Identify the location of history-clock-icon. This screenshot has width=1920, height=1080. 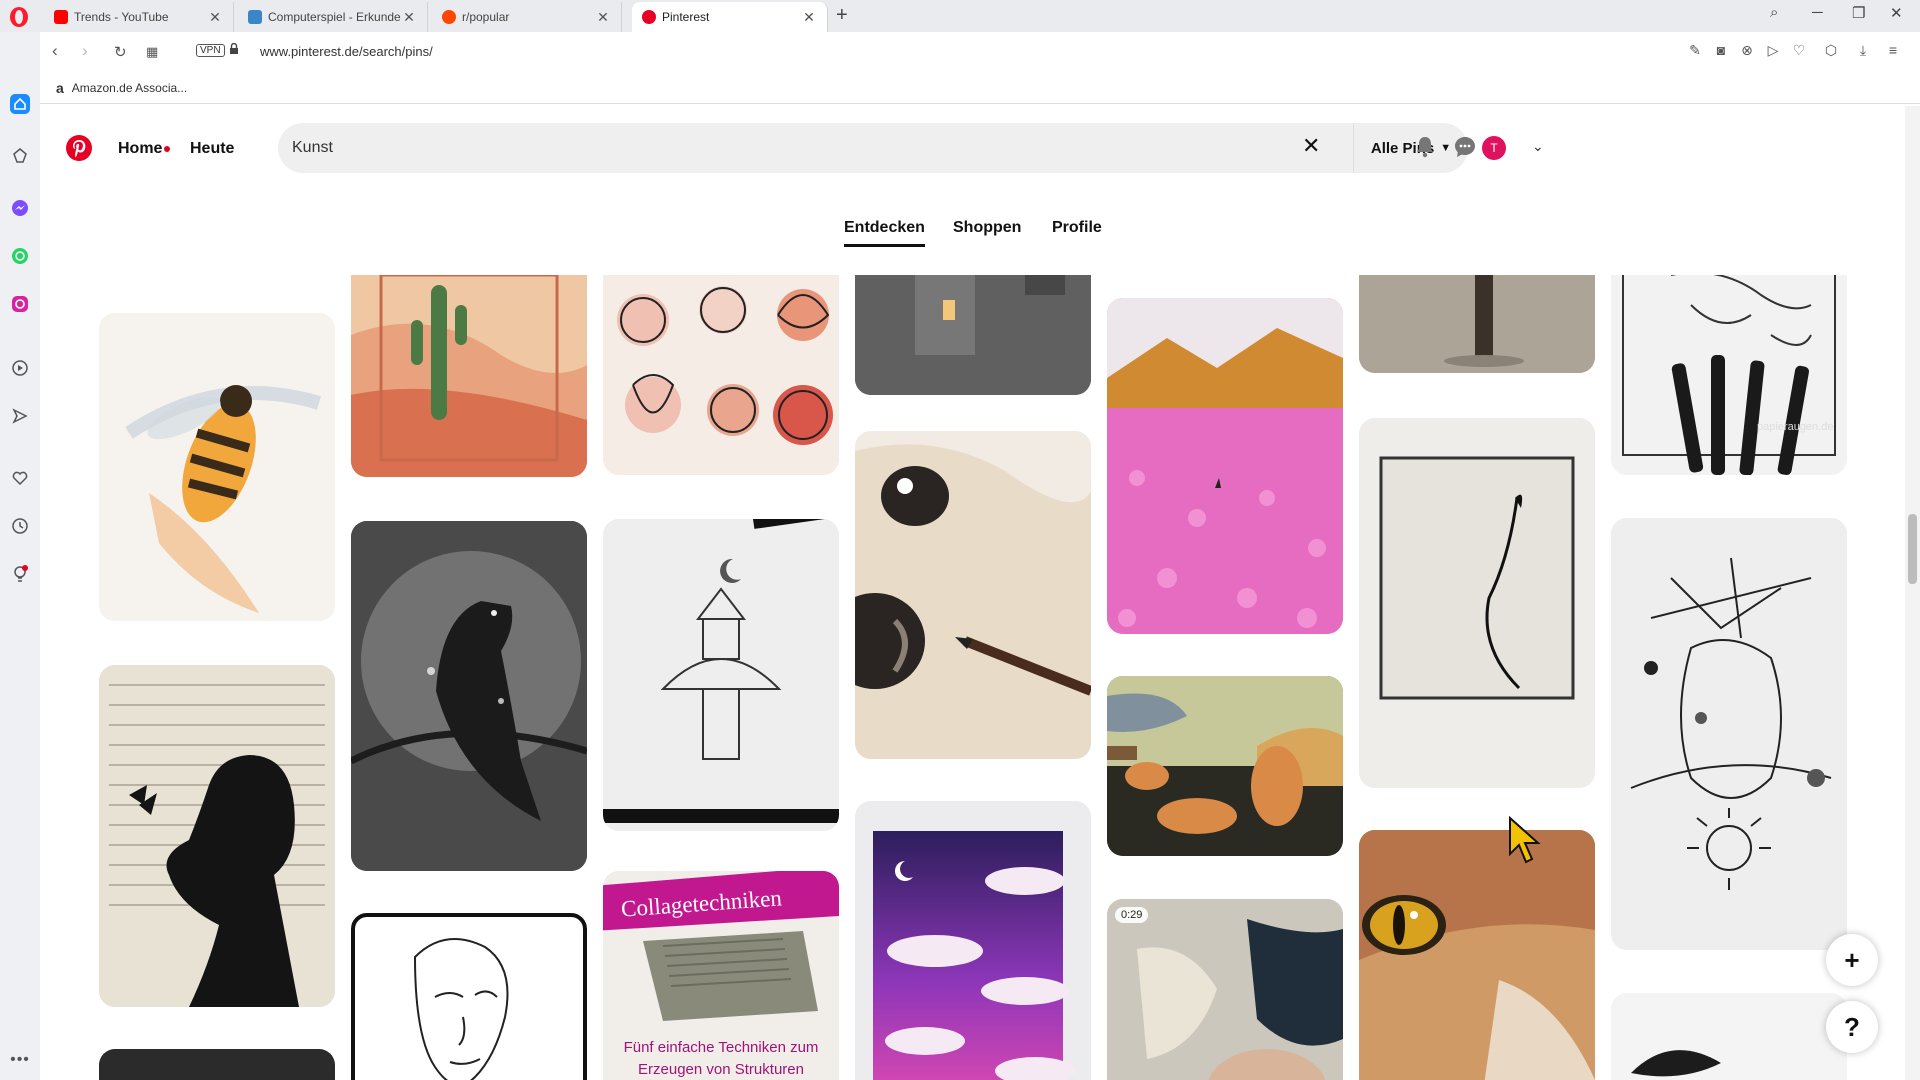
(20, 526).